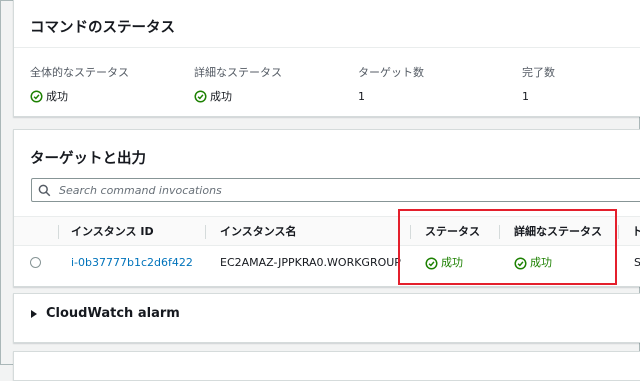  I want to click on caret-right-icon, so click(34, 313).